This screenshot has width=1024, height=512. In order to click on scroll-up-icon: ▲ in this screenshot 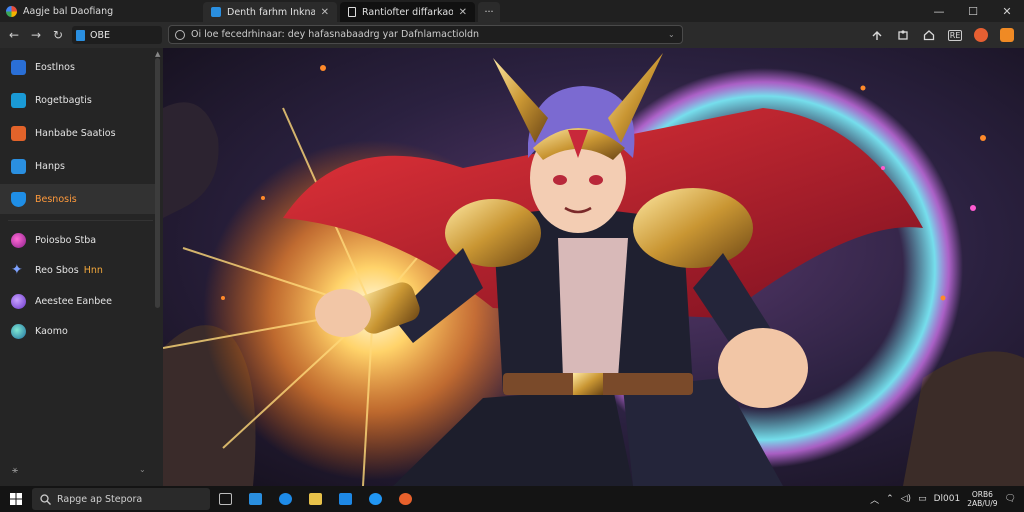, I will do `click(157, 54)`.